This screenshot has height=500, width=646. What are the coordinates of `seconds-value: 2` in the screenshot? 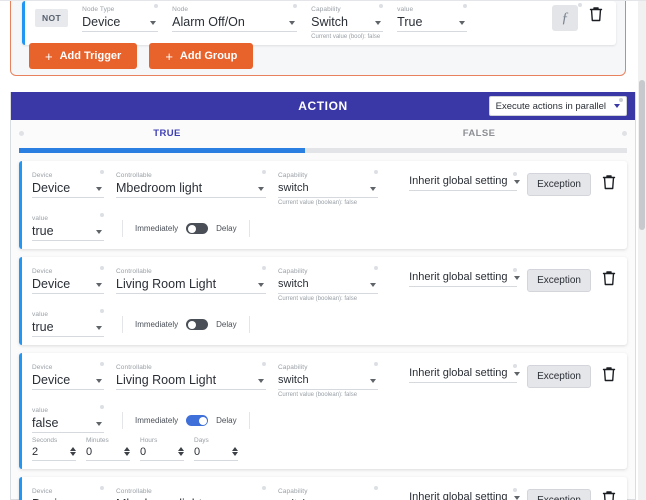 It's located at (35, 452).